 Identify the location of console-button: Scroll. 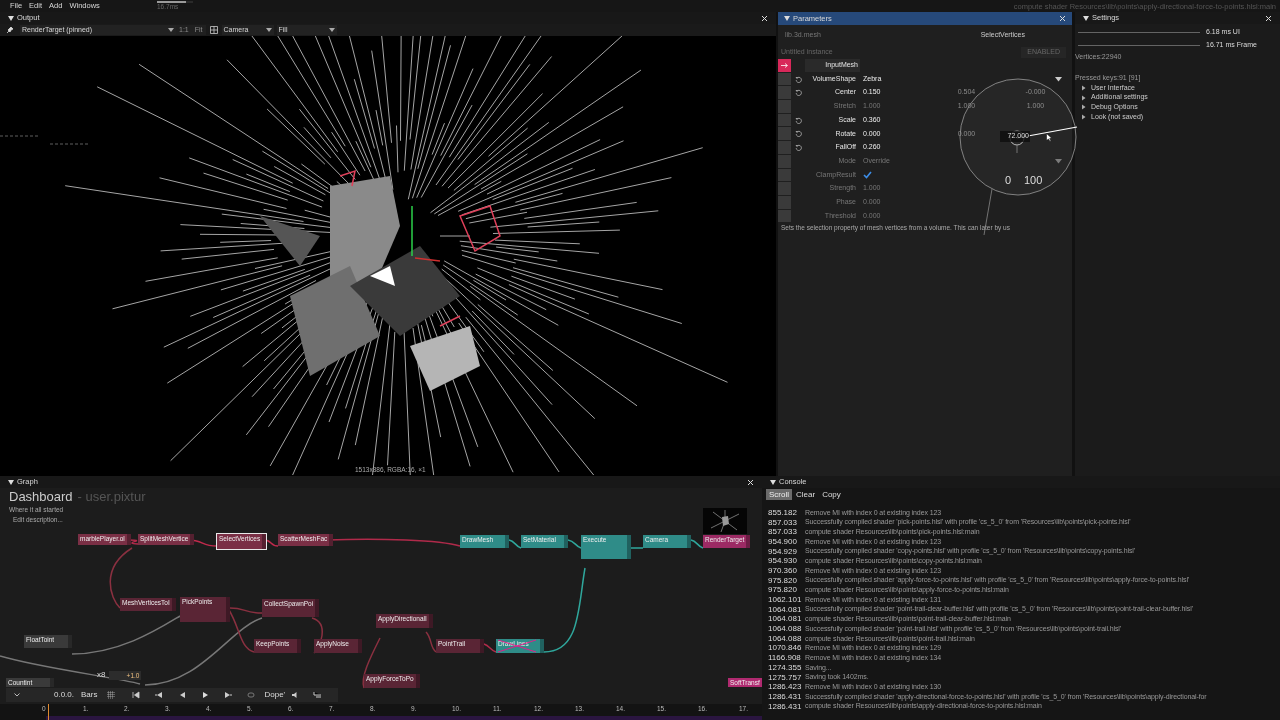
(779, 494).